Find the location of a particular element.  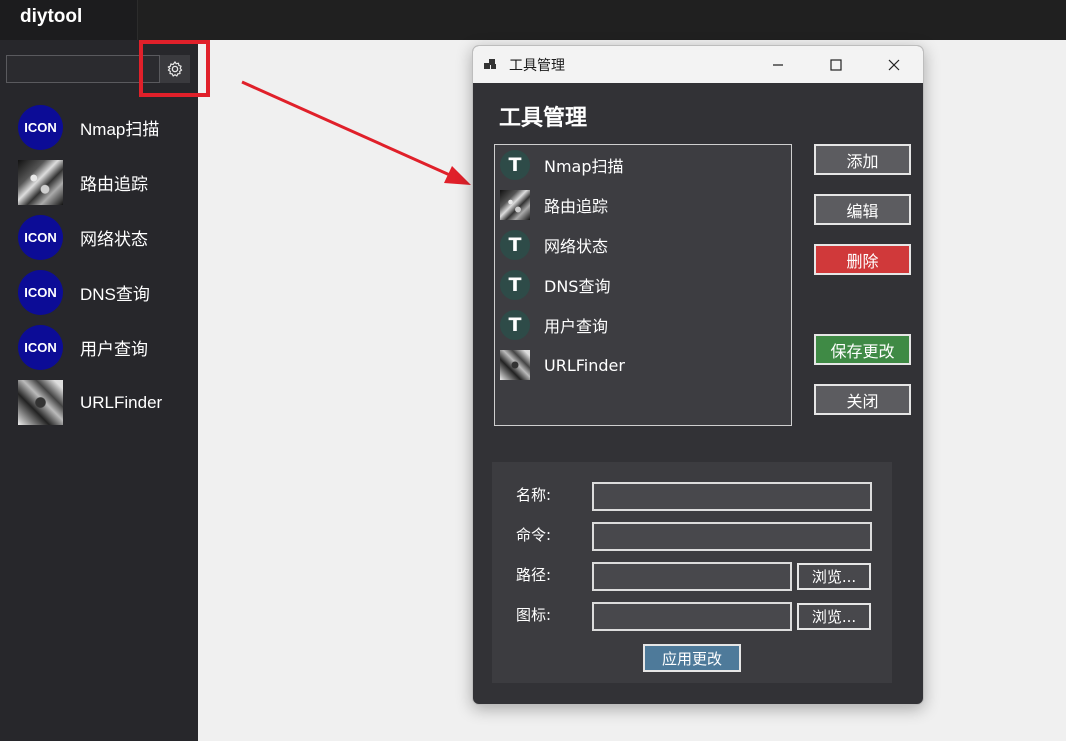

search-input is located at coordinates (83, 69).